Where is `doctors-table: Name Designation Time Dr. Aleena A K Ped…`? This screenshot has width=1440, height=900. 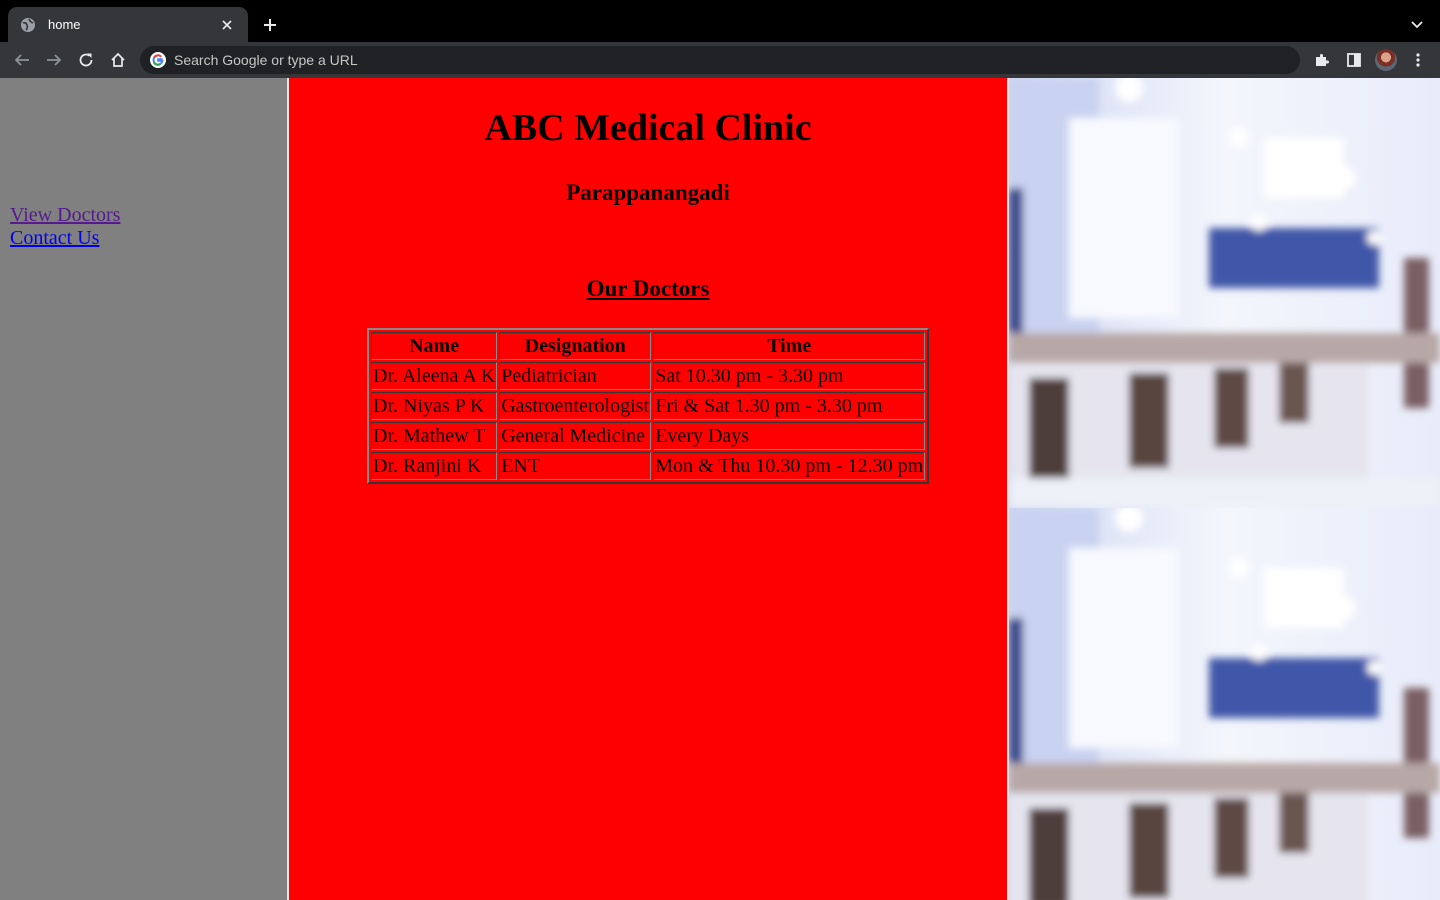
doctors-table: Name Designation Time Dr. Aleena A K Ped… is located at coordinates (648, 406).